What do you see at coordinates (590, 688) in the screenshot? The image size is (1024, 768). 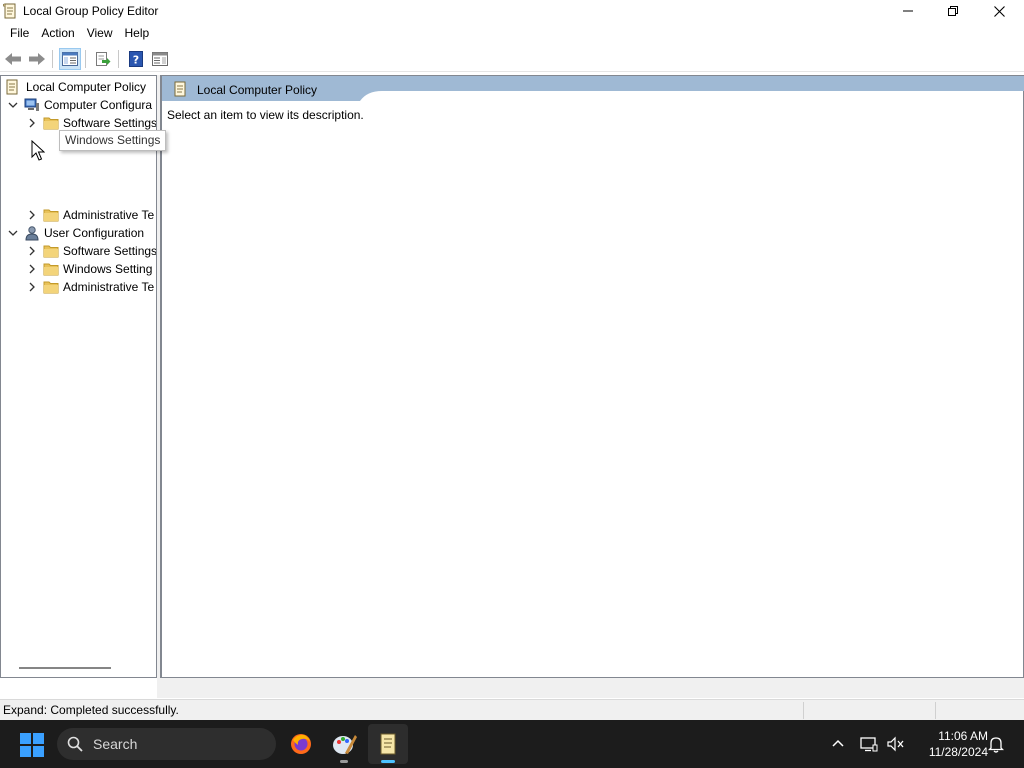 I see `bottom-strip` at bounding box center [590, 688].